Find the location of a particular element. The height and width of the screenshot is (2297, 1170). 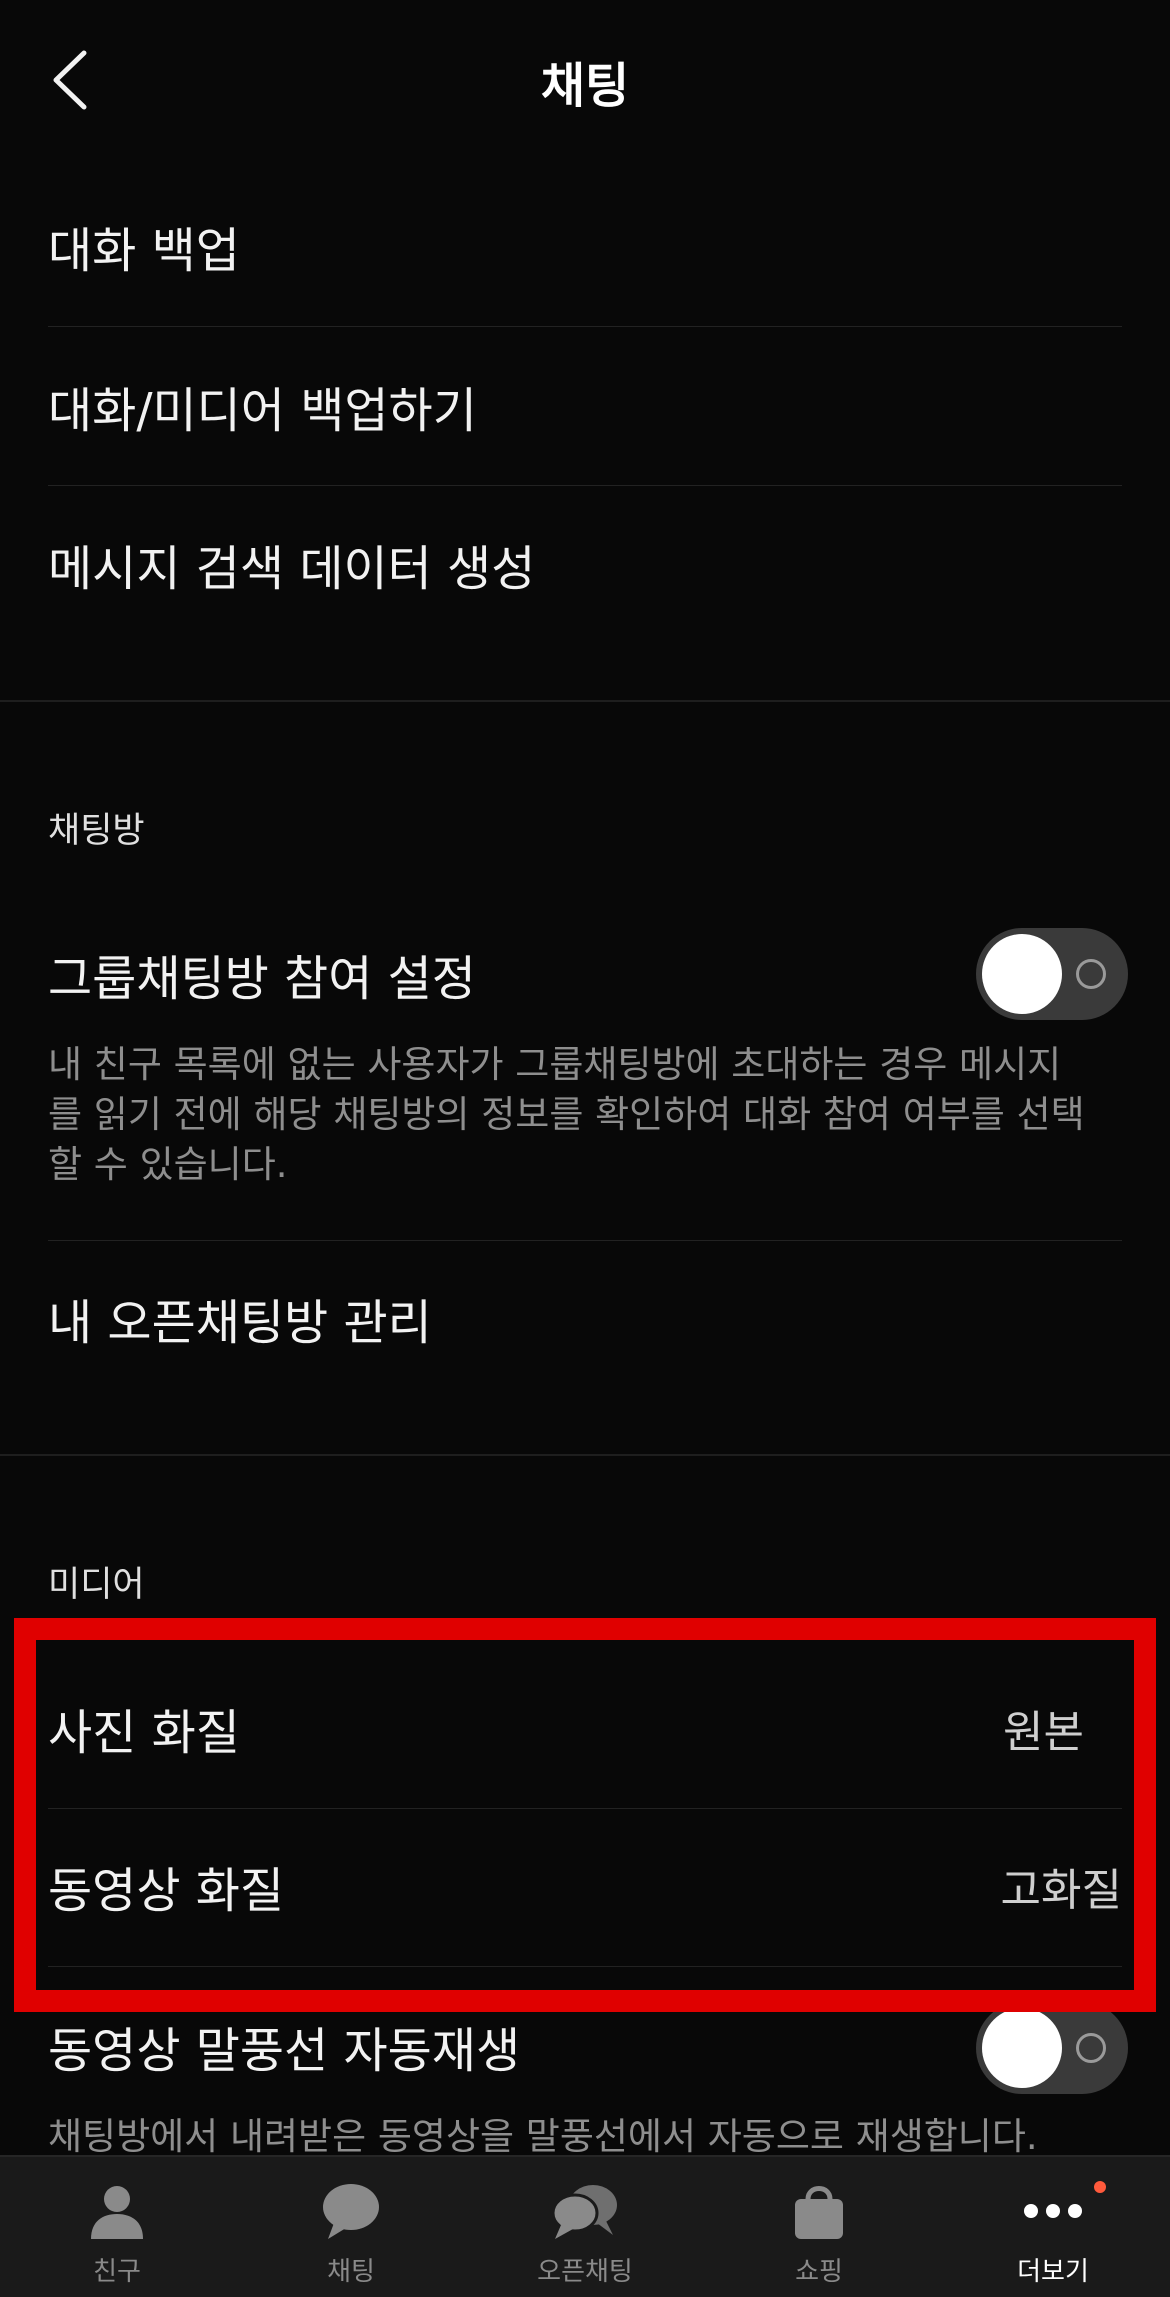

open-chat-icon is located at coordinates (584, 2212).